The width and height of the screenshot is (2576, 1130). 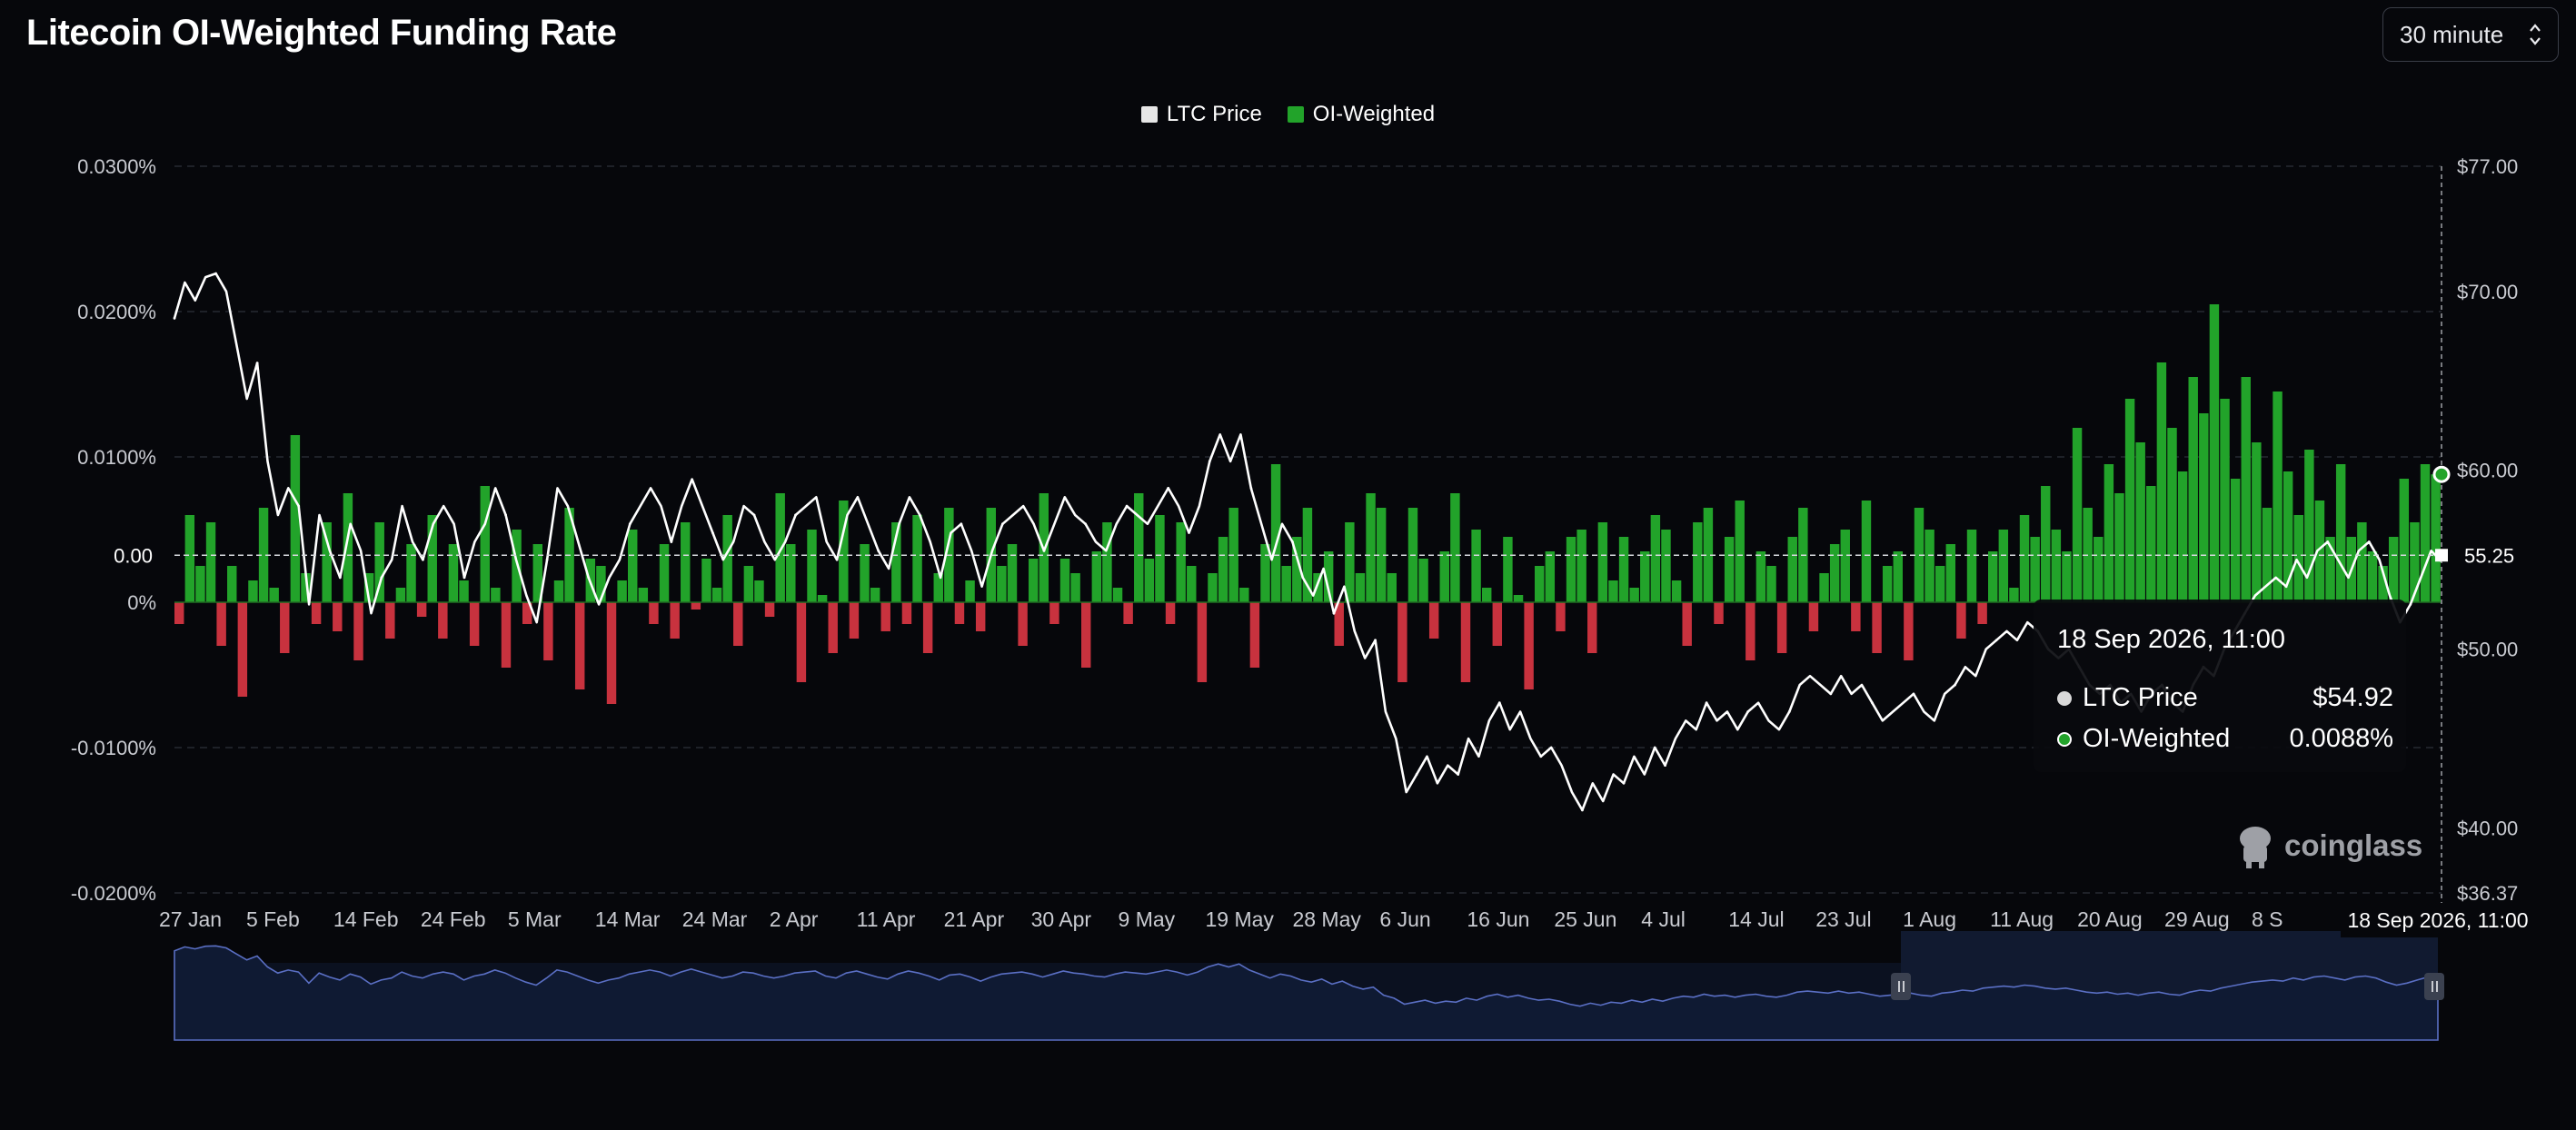 I want to click on legend-item-ltc-price: LTC Price, so click(x=1201, y=115).